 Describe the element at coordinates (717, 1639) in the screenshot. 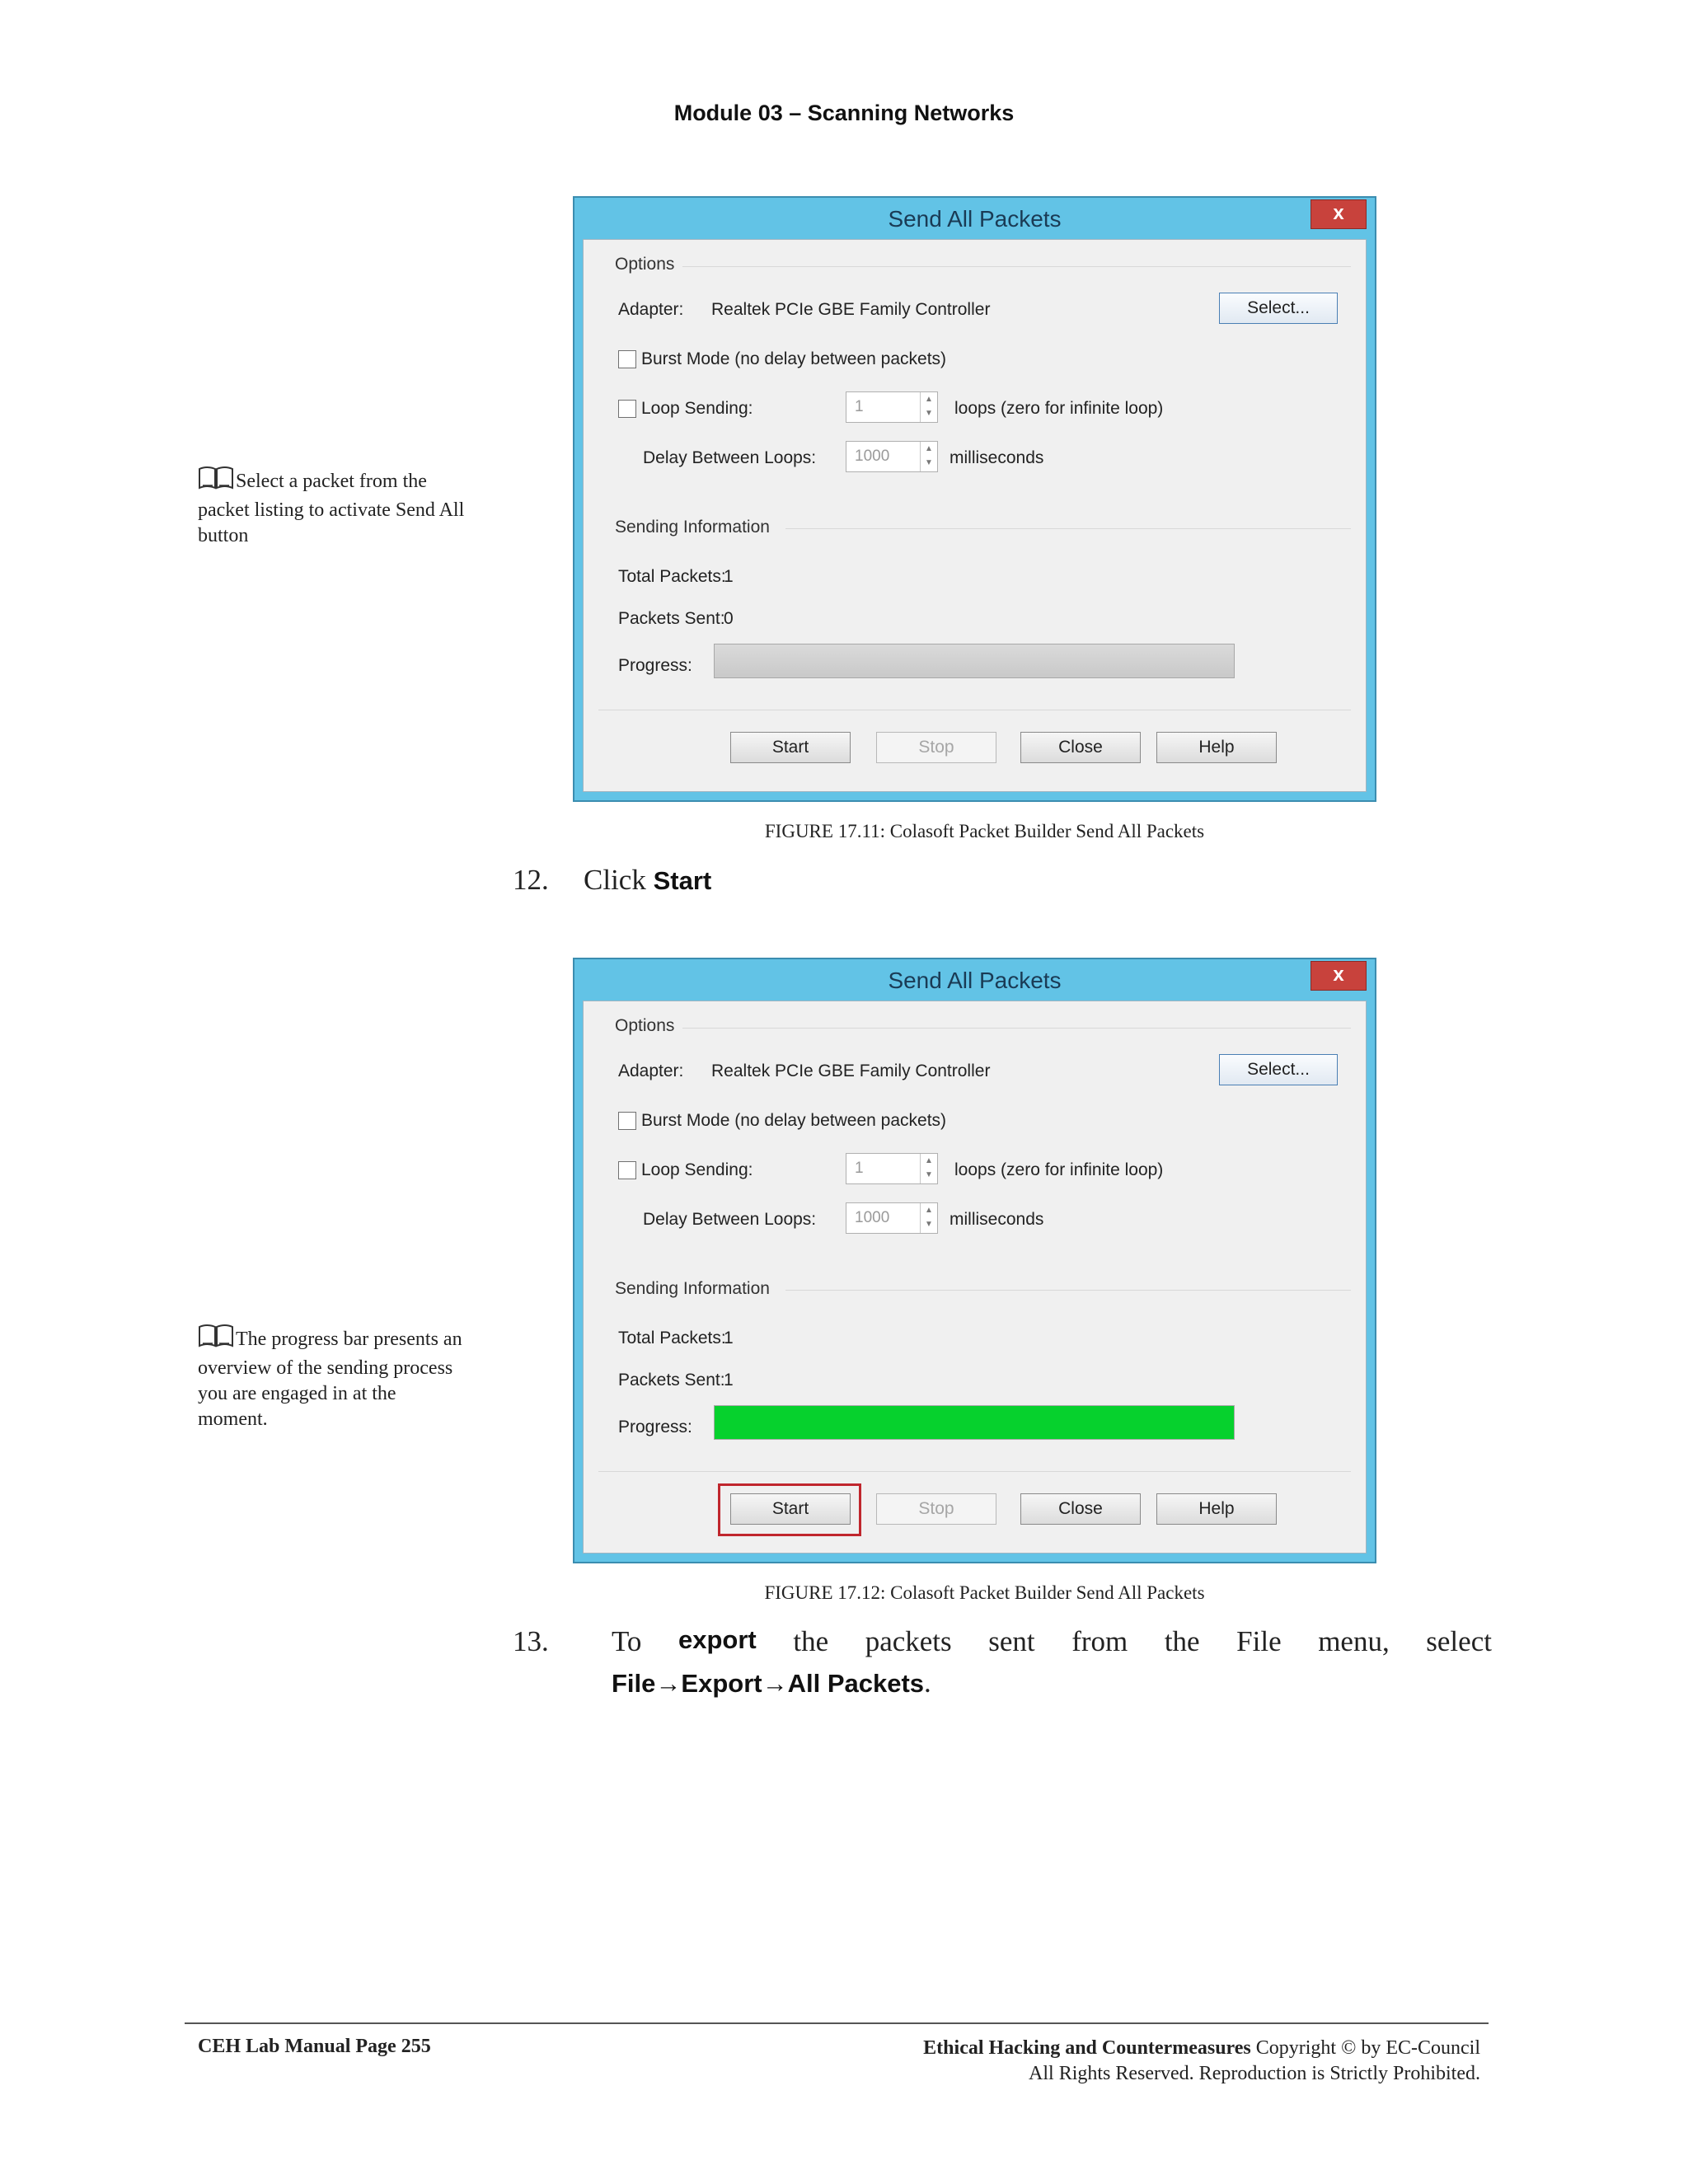

I see `step-keyword: export` at that location.